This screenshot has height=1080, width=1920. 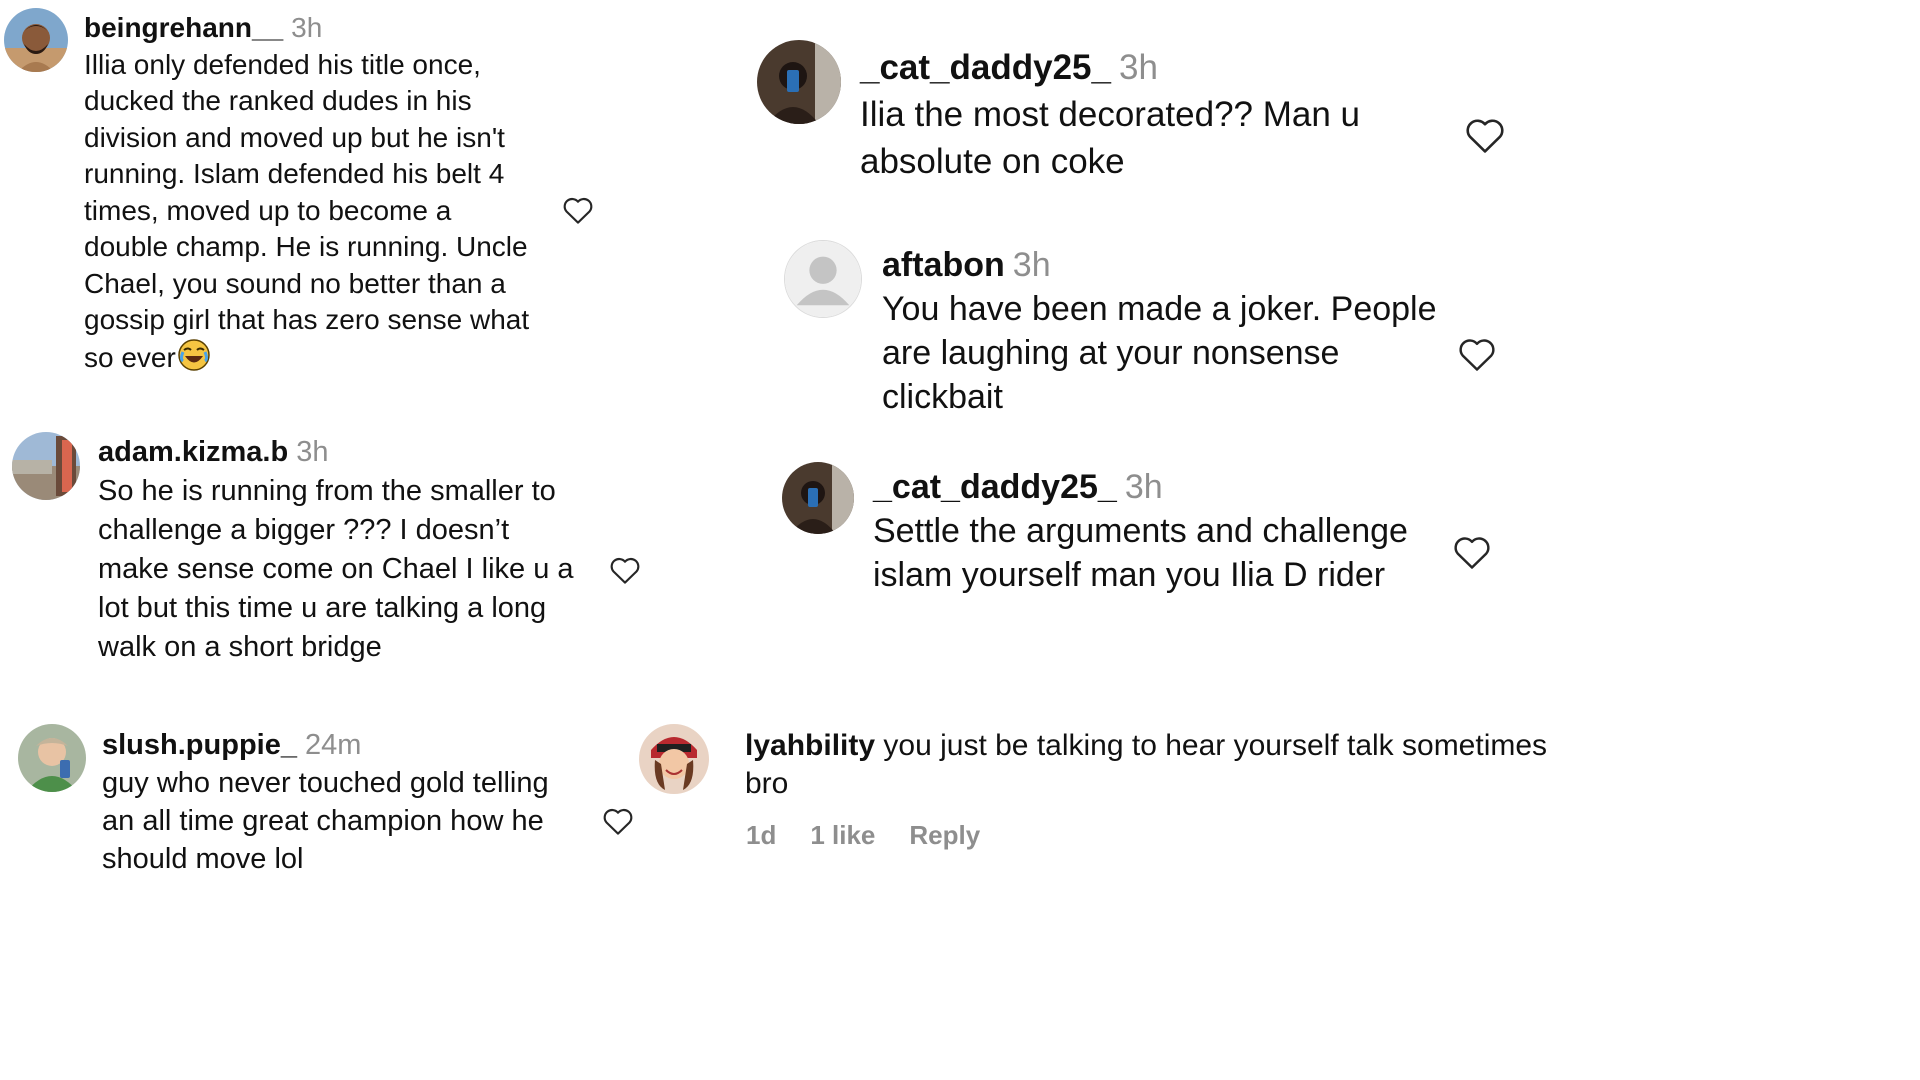 What do you see at coordinates (333, 745) in the screenshot?
I see `timestamp: 24m` at bounding box center [333, 745].